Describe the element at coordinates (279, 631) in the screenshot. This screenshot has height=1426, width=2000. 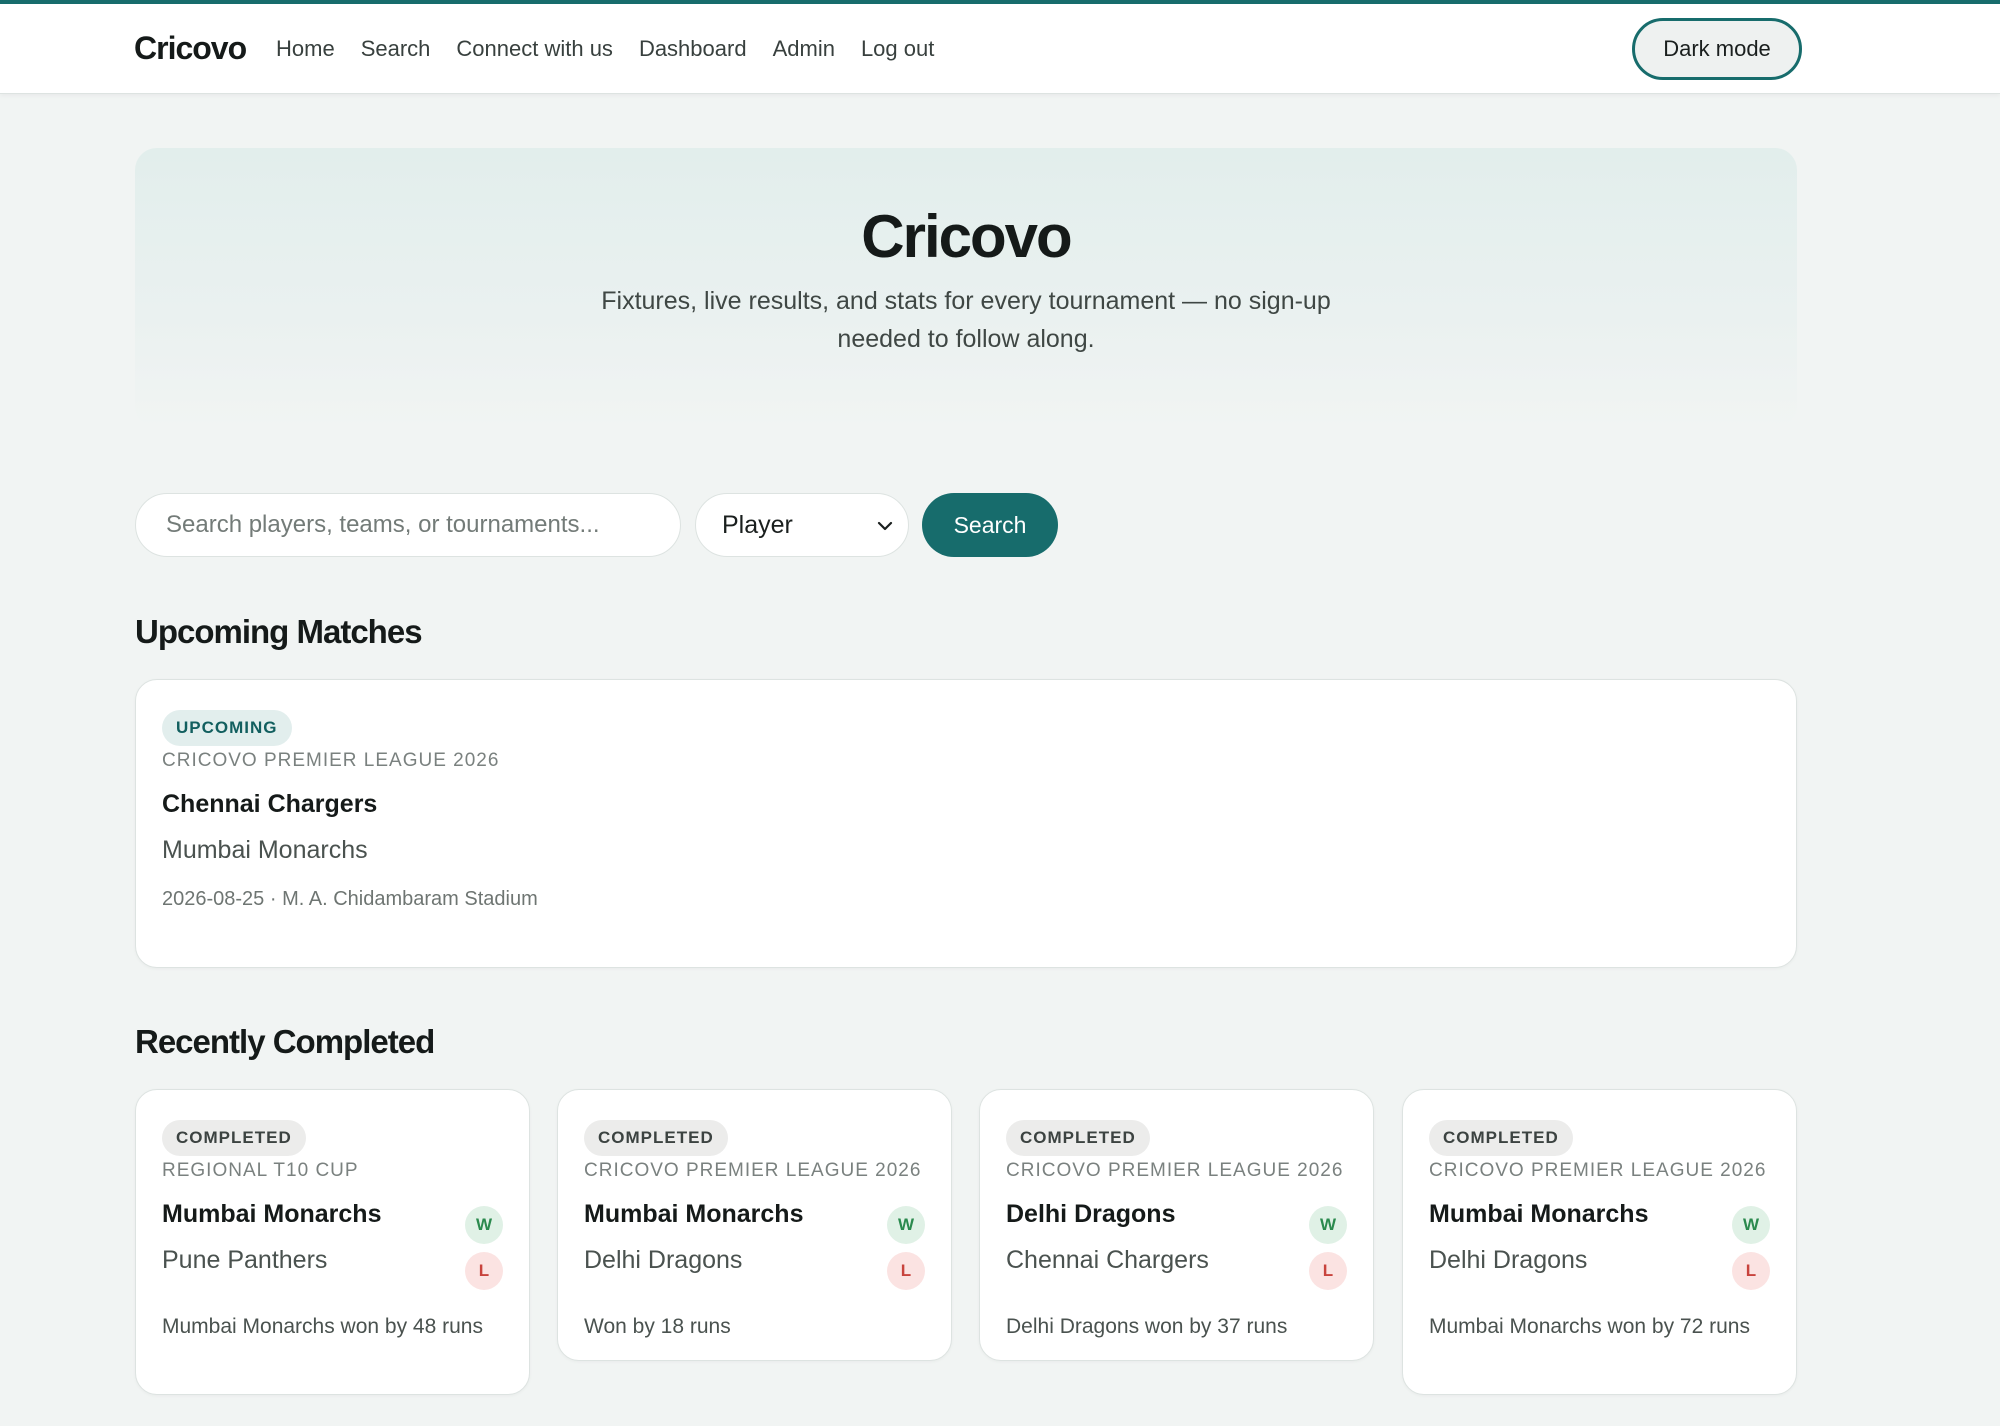
I see `upcoming-section-title: Upcoming Matches` at that location.